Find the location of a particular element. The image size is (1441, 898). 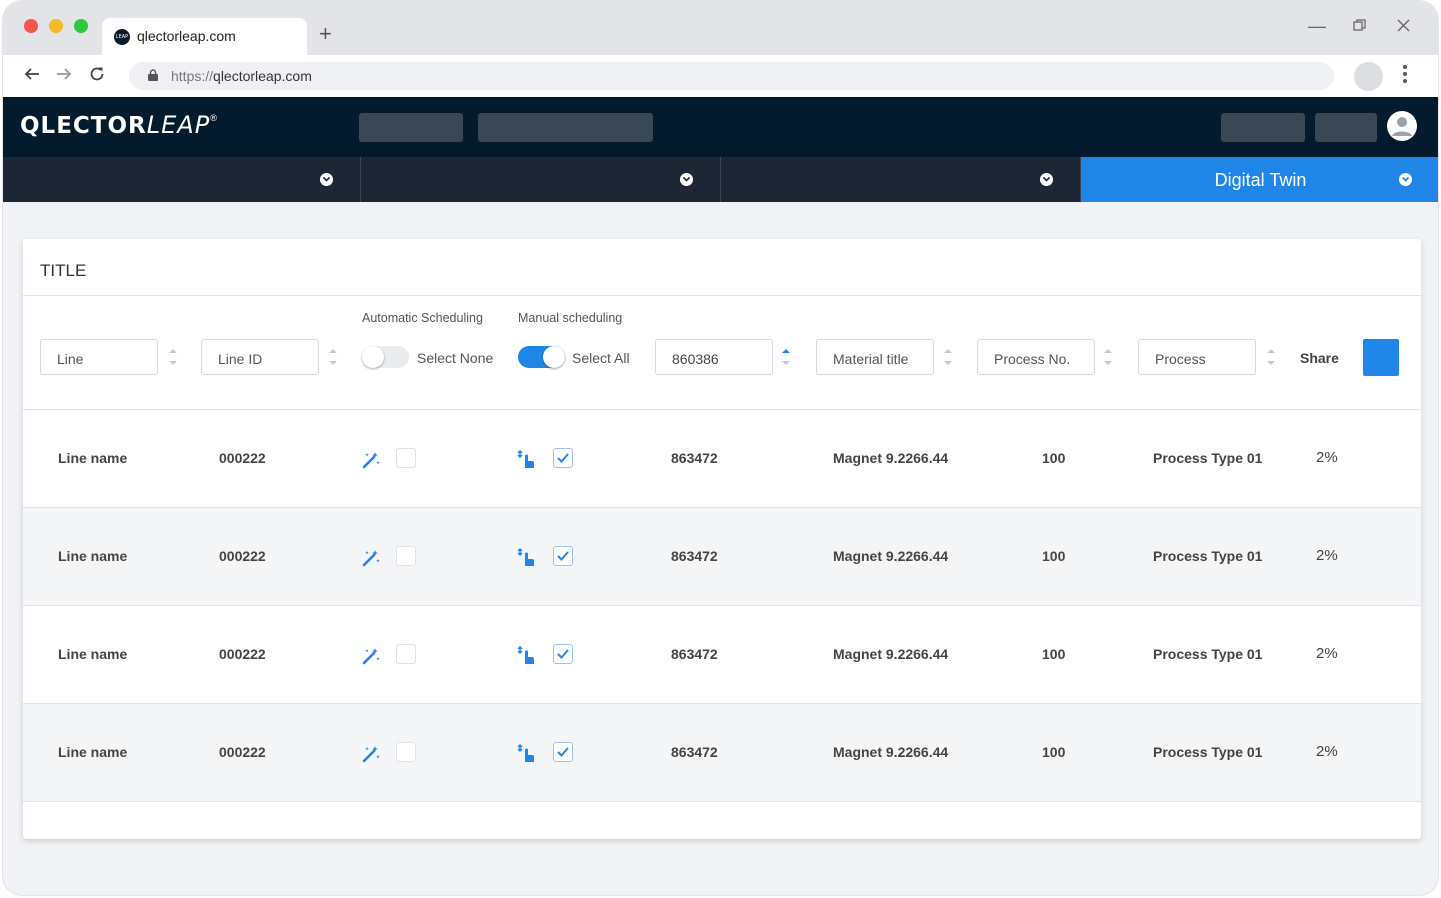

automatic-select-toggle is located at coordinates (385, 357).